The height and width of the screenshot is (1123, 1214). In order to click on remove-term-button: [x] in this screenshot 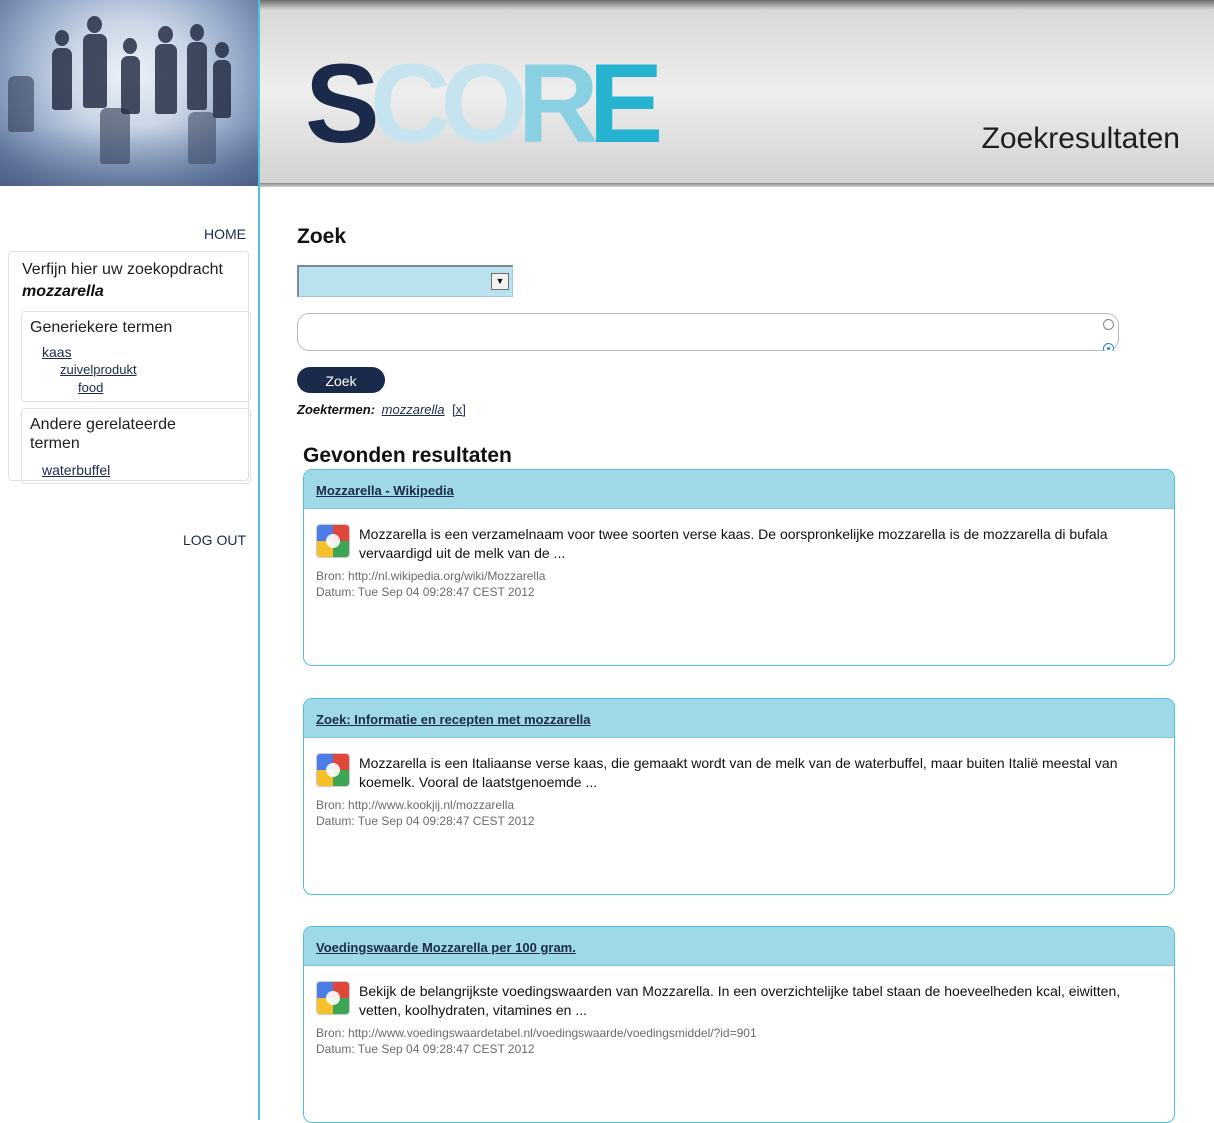, I will do `click(459, 409)`.